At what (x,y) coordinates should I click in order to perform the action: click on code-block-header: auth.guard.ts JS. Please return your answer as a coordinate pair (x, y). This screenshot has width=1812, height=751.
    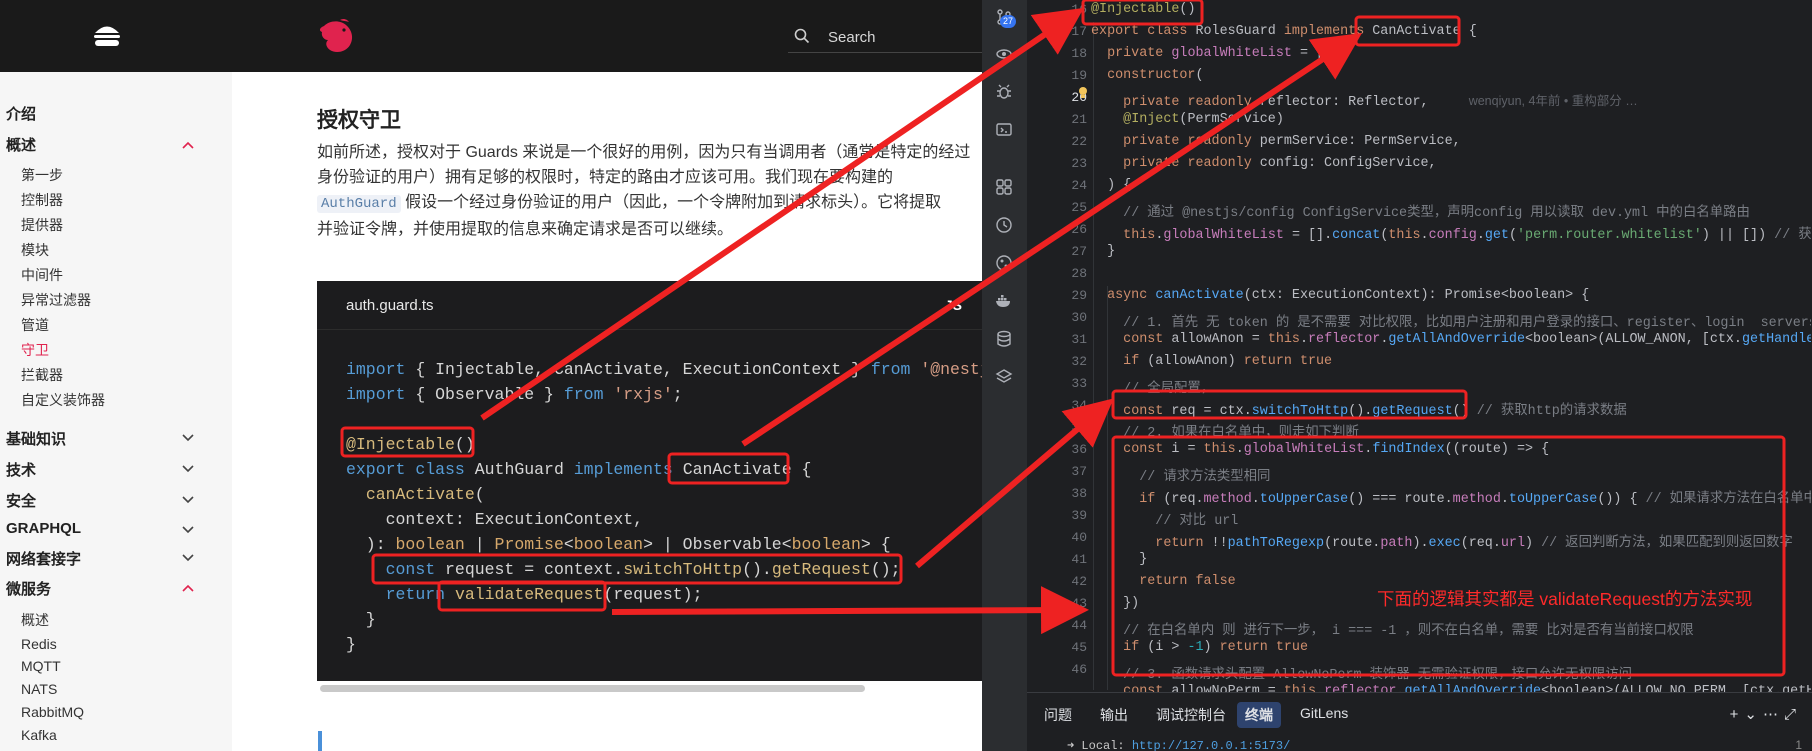
    Looking at the image, I should click on (649, 305).